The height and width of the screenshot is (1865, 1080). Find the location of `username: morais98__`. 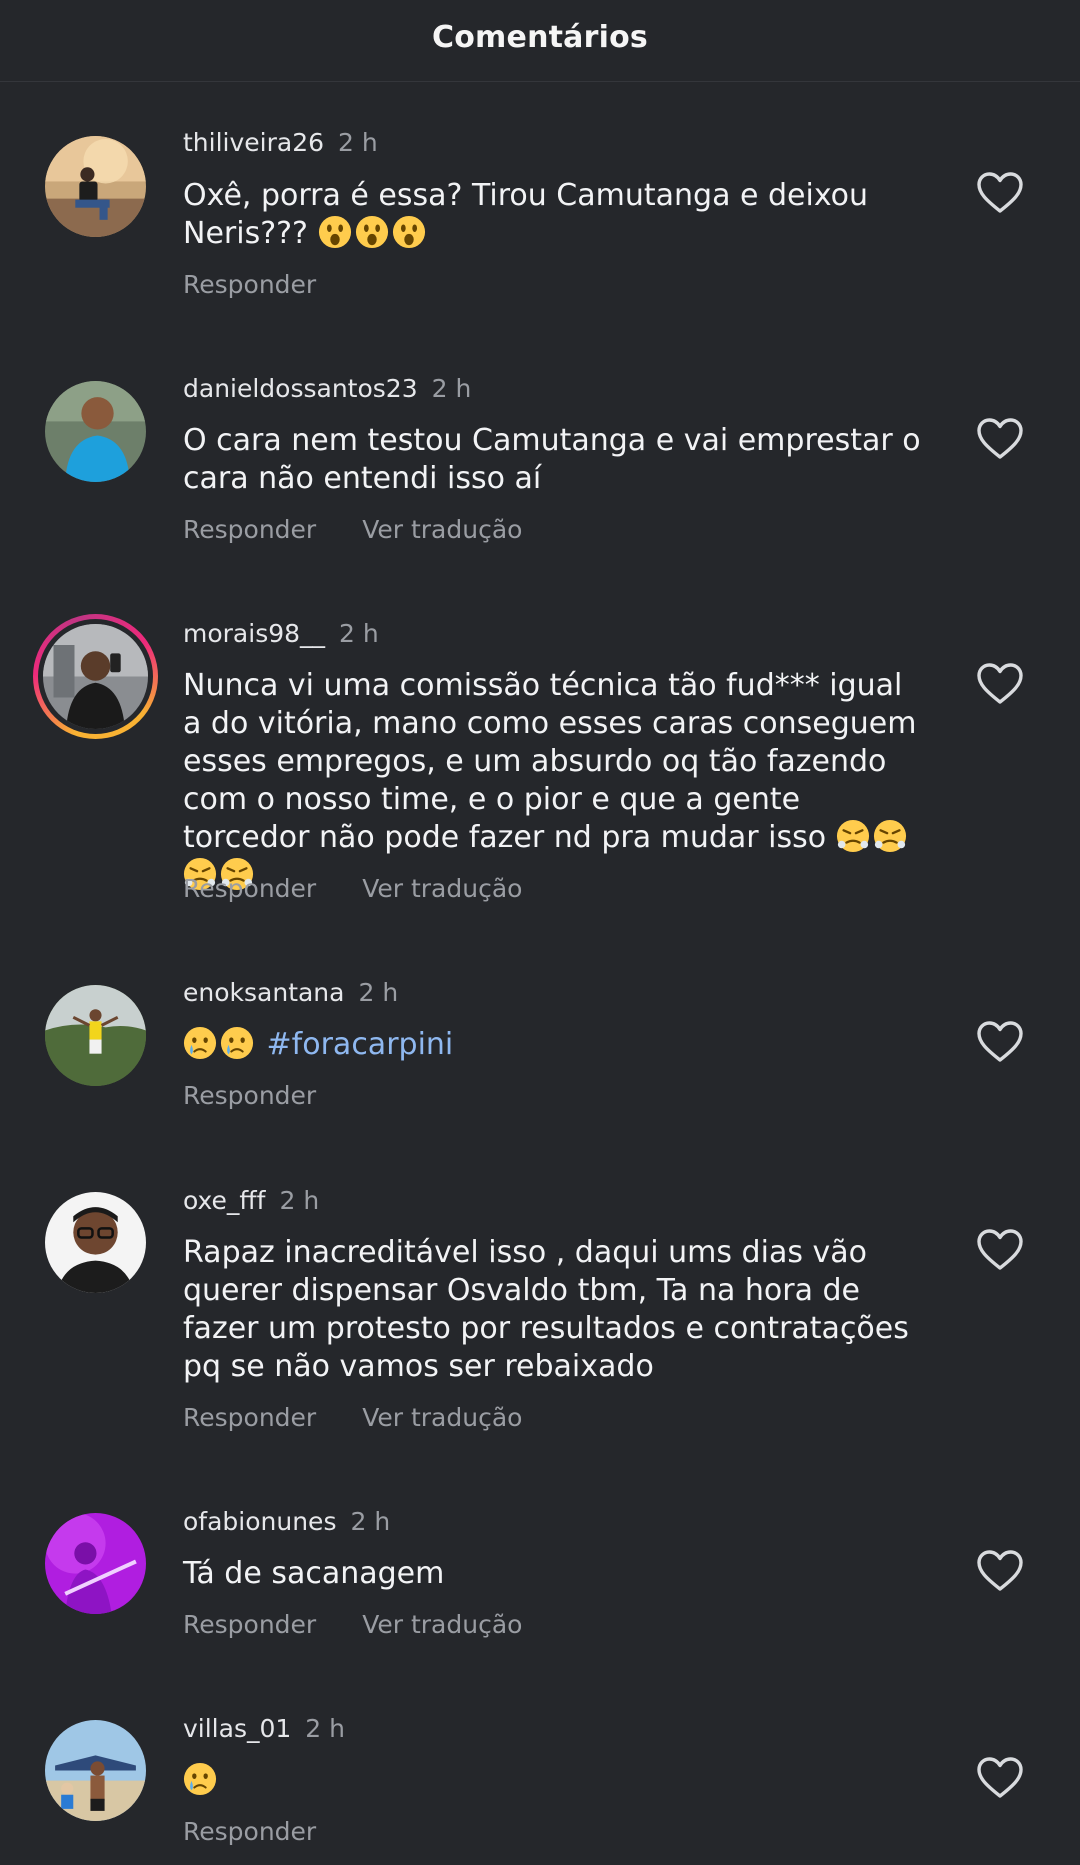

username: morais98__ is located at coordinates (254, 633).